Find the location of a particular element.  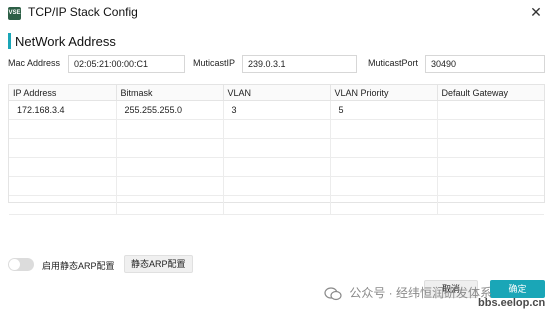

column-header-default-gateway: Default Gateway is located at coordinates (490, 93).